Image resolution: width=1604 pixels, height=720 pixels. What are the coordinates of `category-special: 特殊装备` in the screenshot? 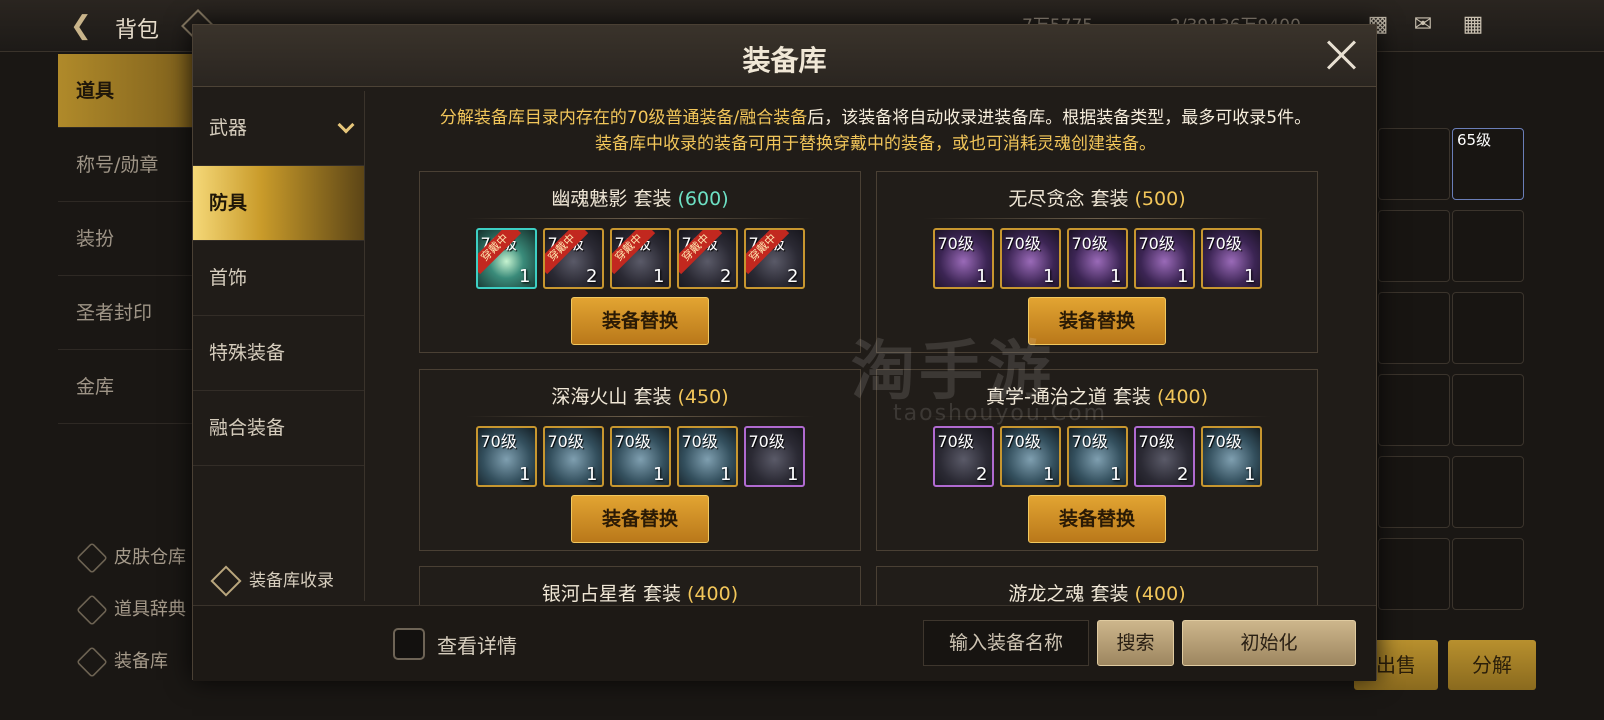 It's located at (278, 353).